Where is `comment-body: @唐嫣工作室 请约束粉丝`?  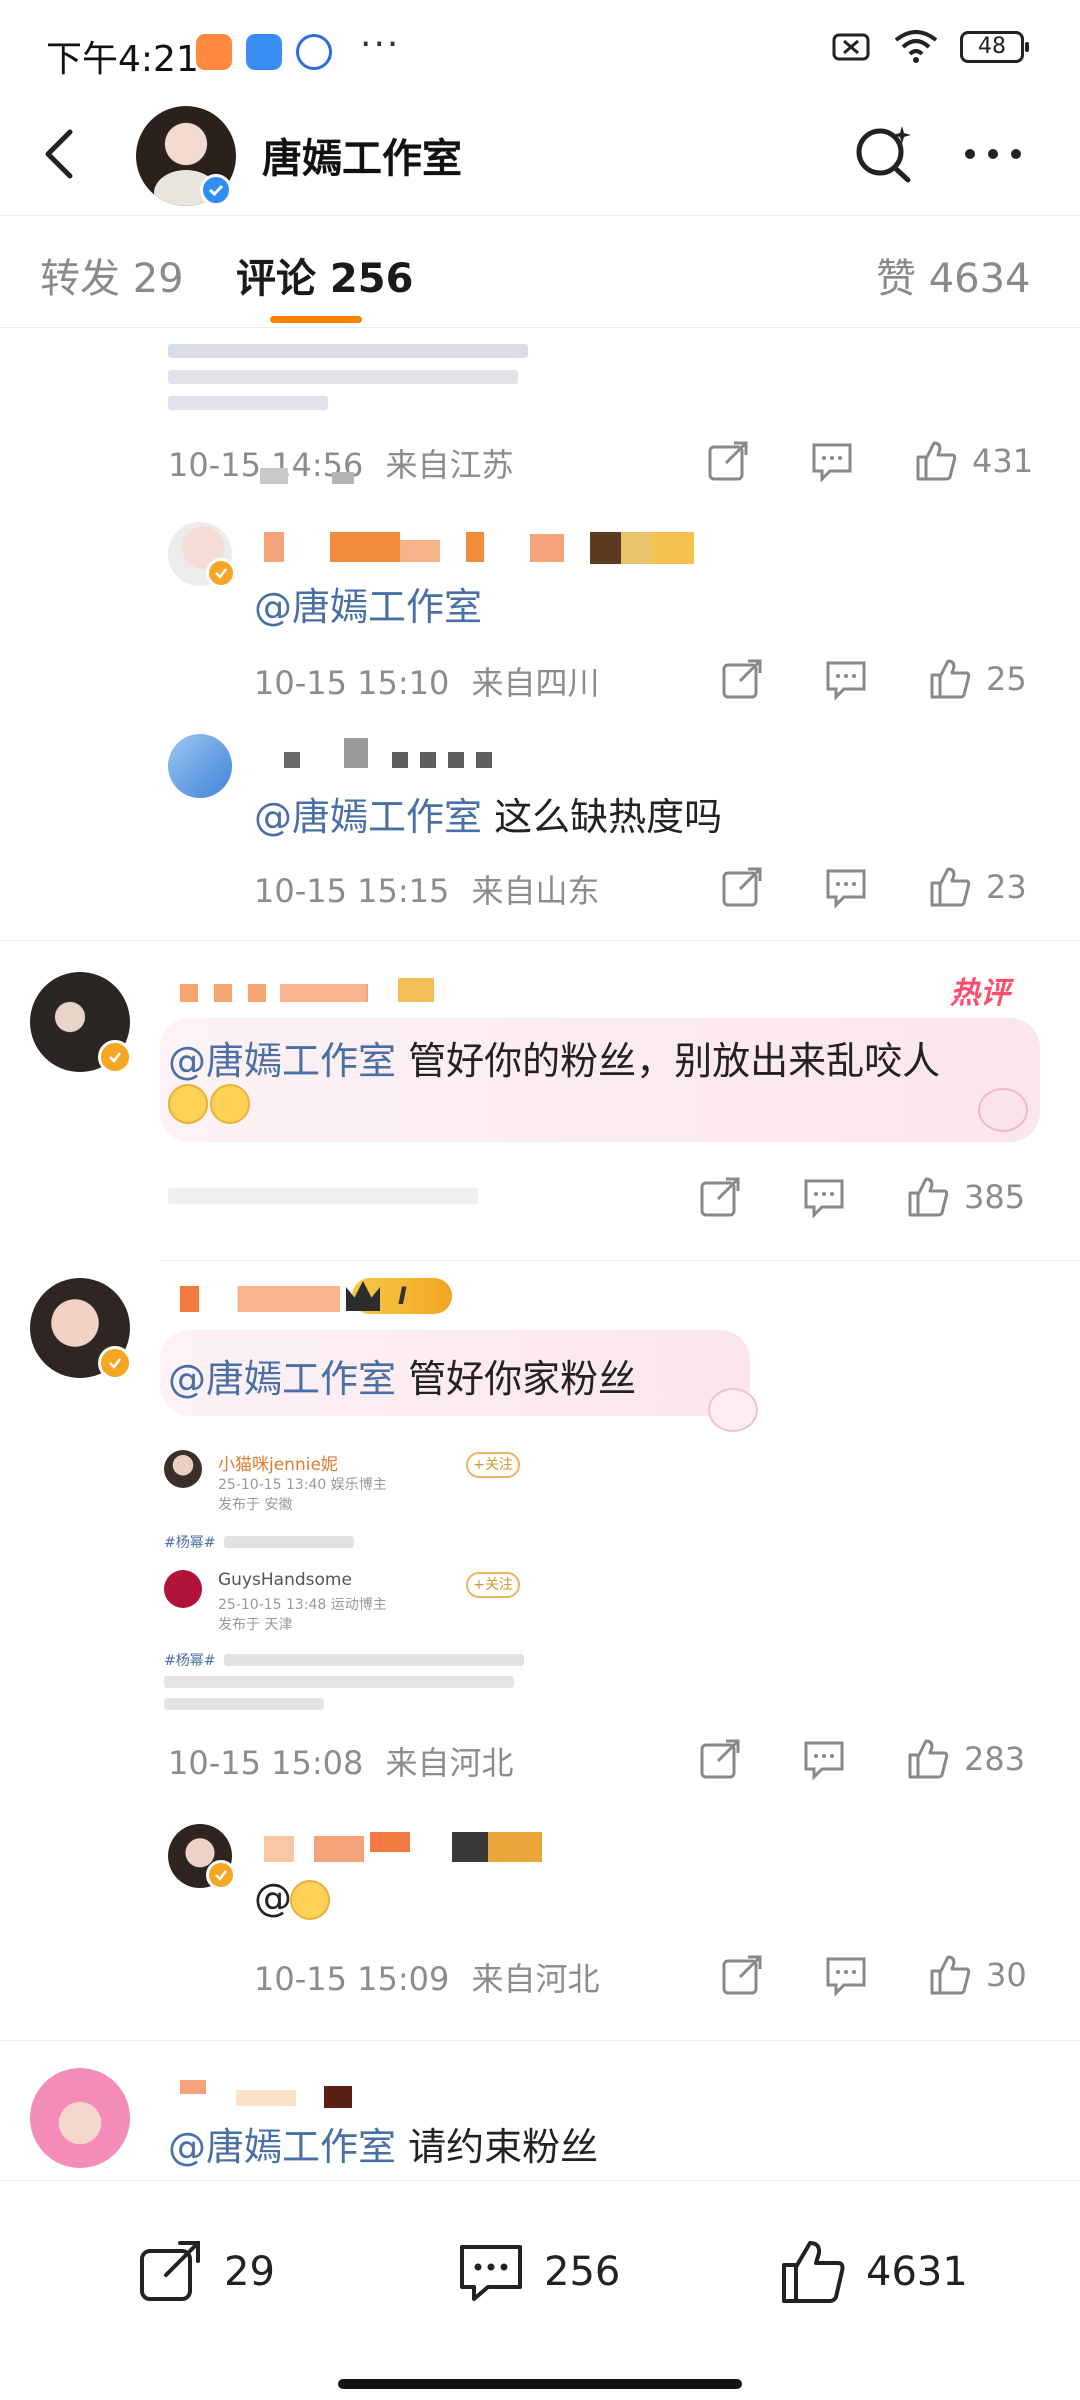 comment-body: @唐嫣工作室 请约束粉丝 is located at coordinates (383, 2143).